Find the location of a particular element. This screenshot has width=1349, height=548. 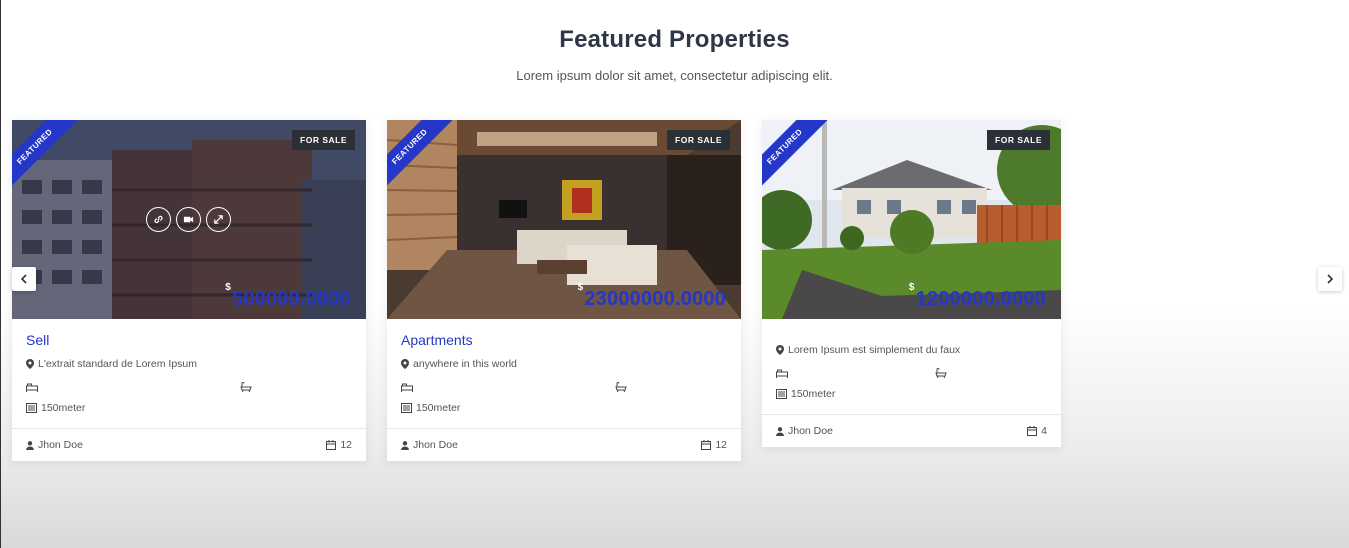

property-title: Apartments is located at coordinates (564, 340).